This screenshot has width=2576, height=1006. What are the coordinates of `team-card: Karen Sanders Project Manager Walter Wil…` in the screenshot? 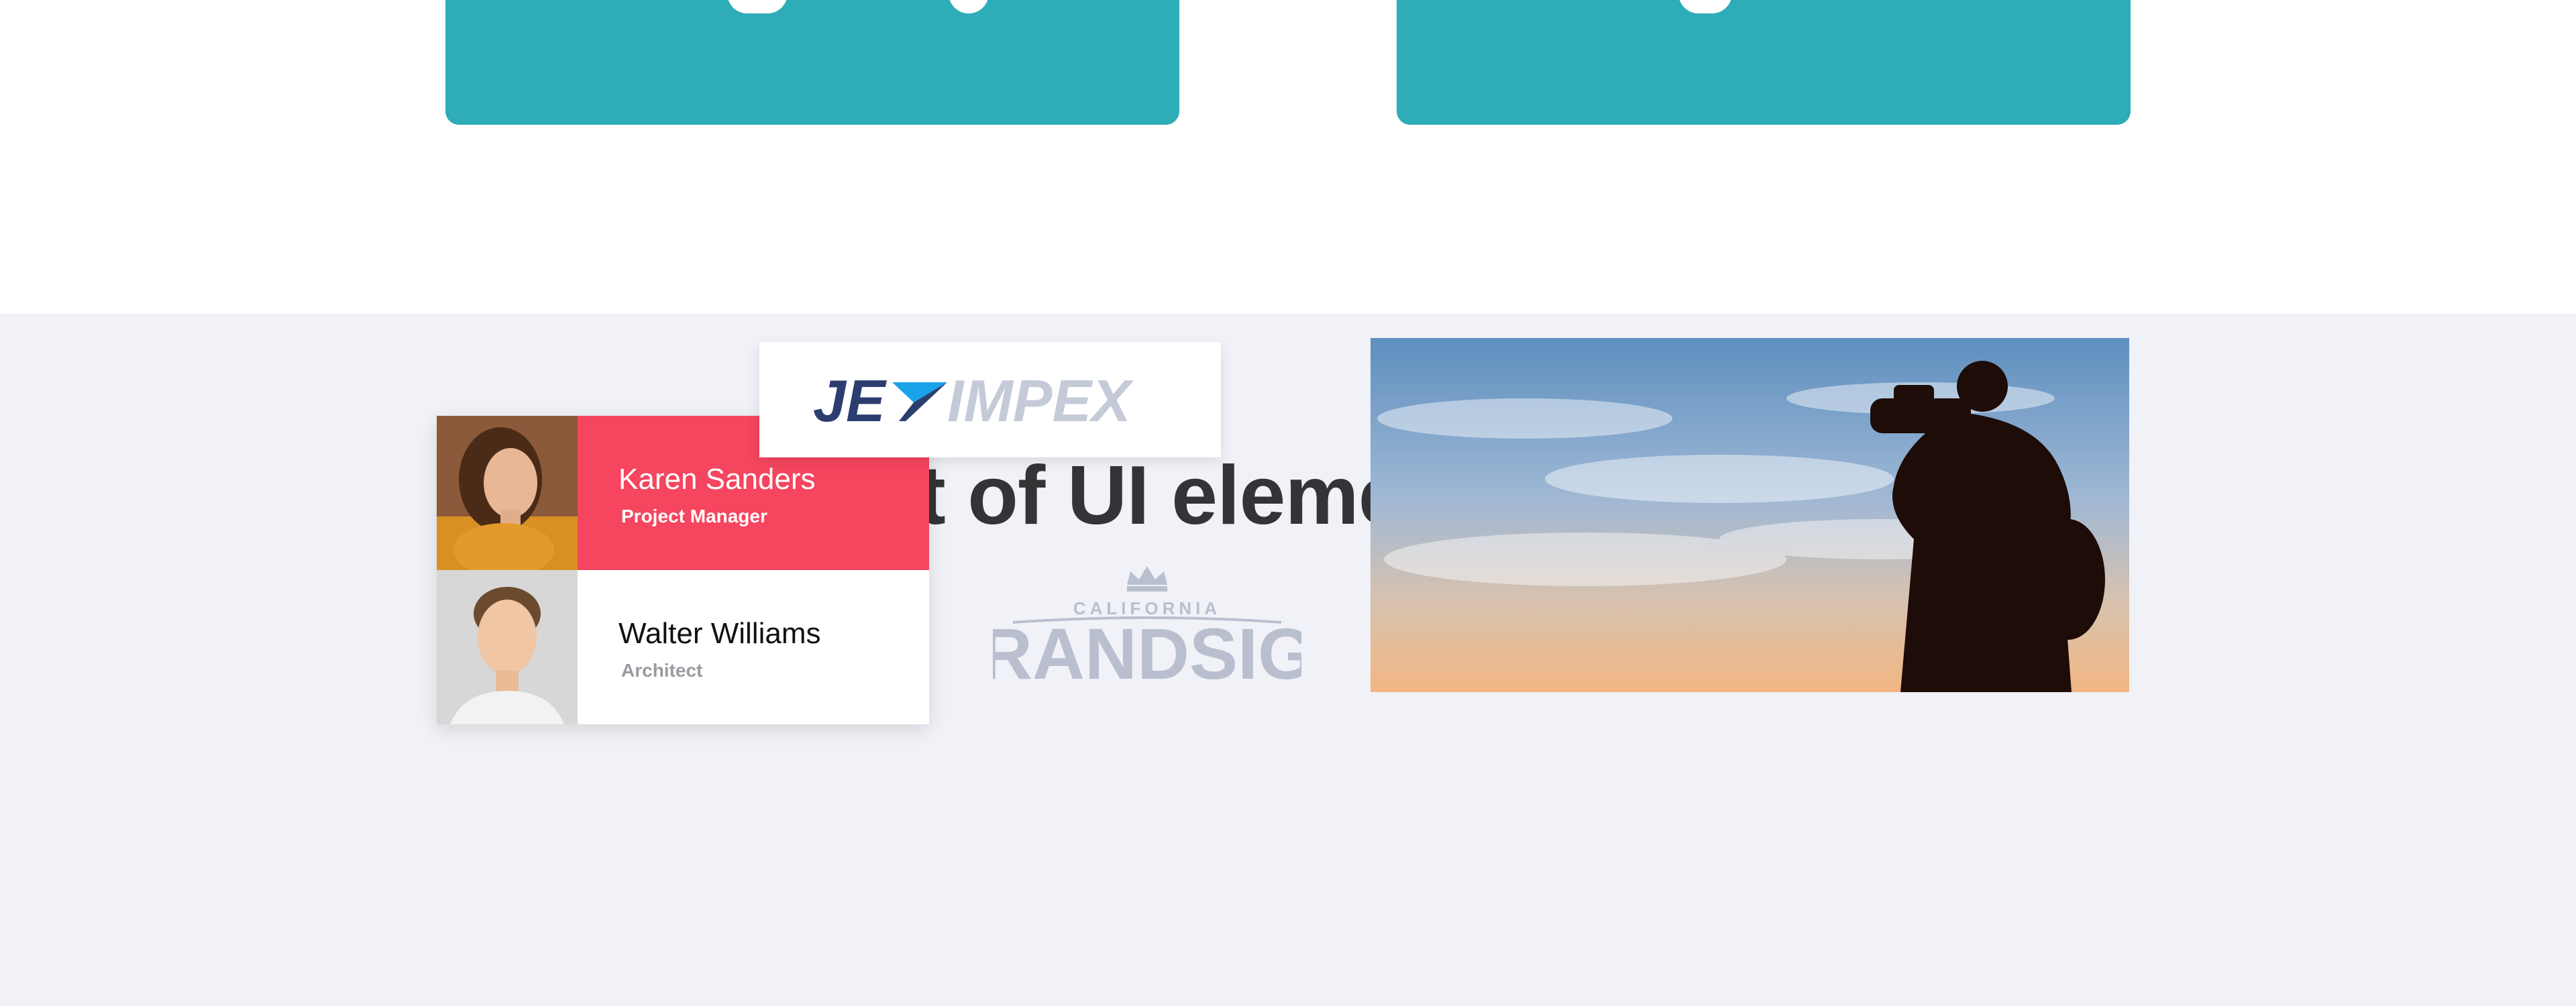 It's located at (683, 570).